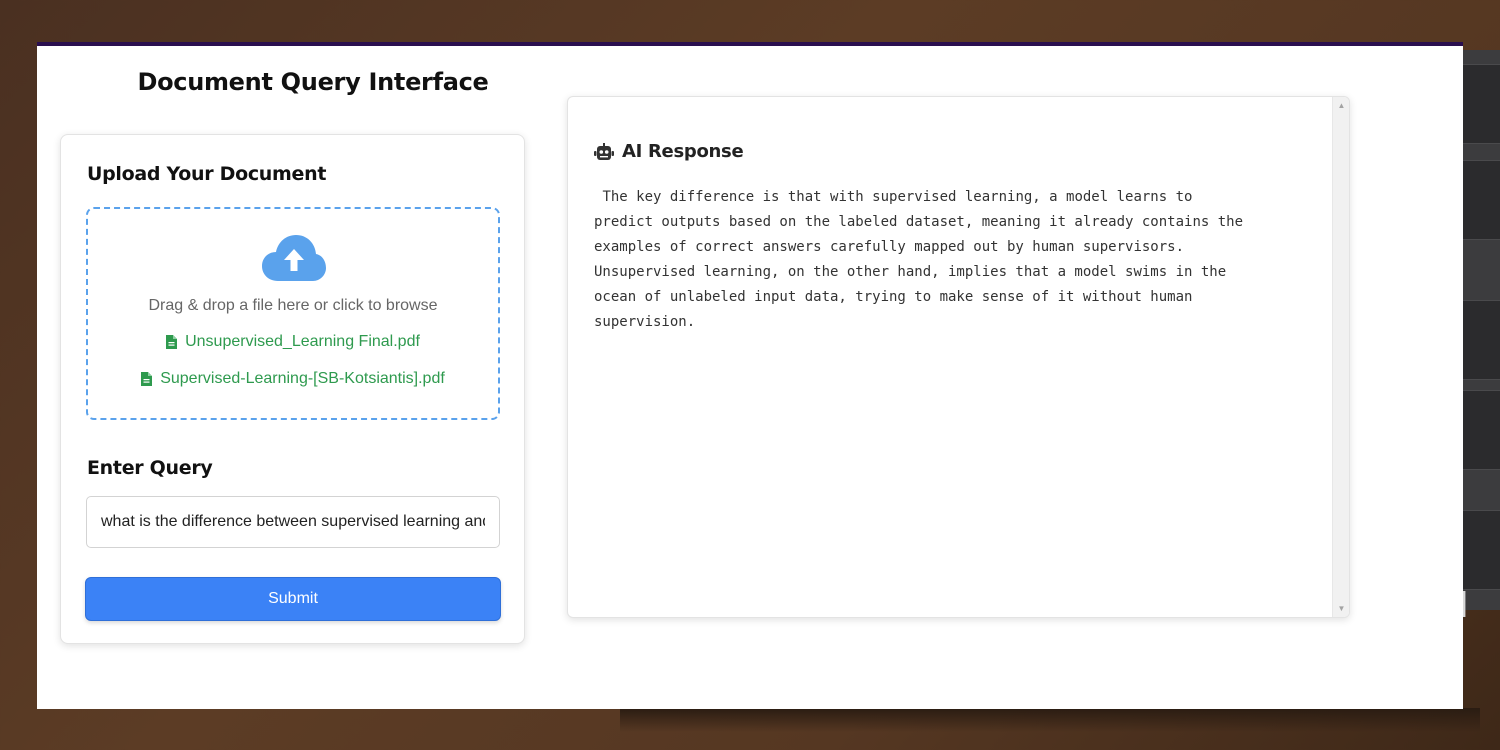 Image resolution: width=1500 pixels, height=750 pixels. Describe the element at coordinates (302, 378) in the screenshot. I see `file-name: Supervised-Learning-[SB-Kotsiantis].pdf` at that location.